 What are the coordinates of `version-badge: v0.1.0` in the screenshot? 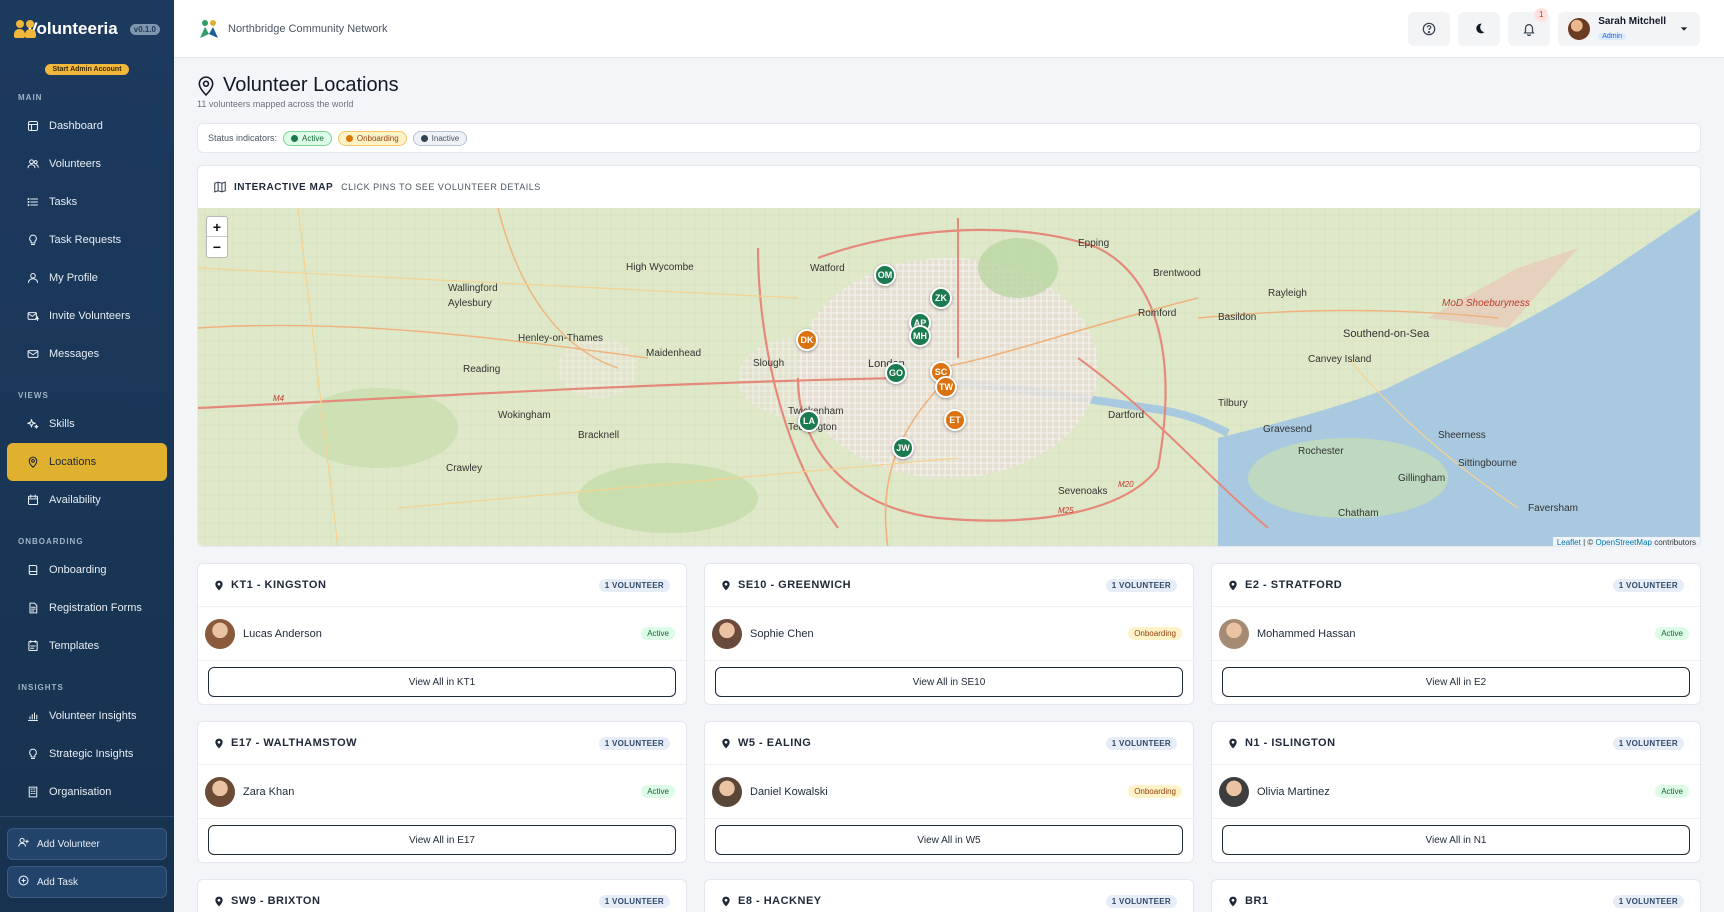 It's located at (144, 29).